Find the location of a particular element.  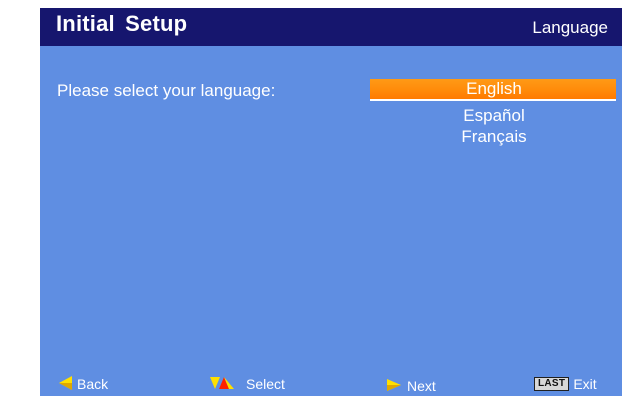

back-hint: Back is located at coordinates (83, 384).